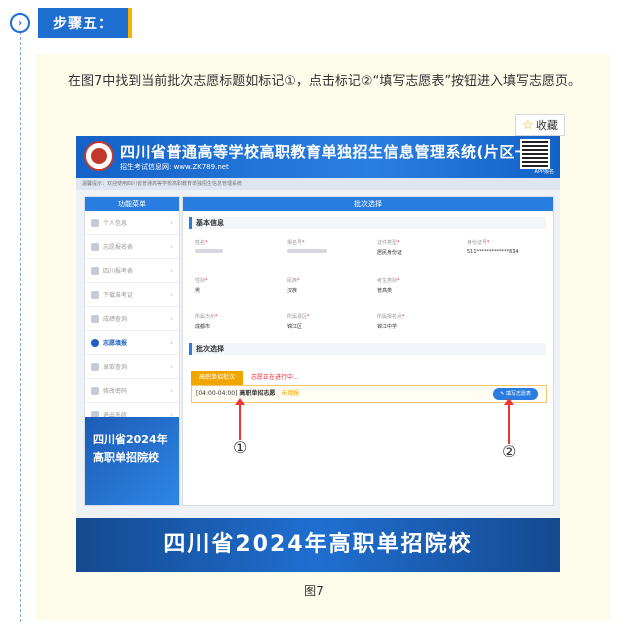 This screenshot has height=628, width=628. What do you see at coordinates (493, 247) in the screenshot?
I see `field-id-number: 身份证号* 511*************834` at bounding box center [493, 247].